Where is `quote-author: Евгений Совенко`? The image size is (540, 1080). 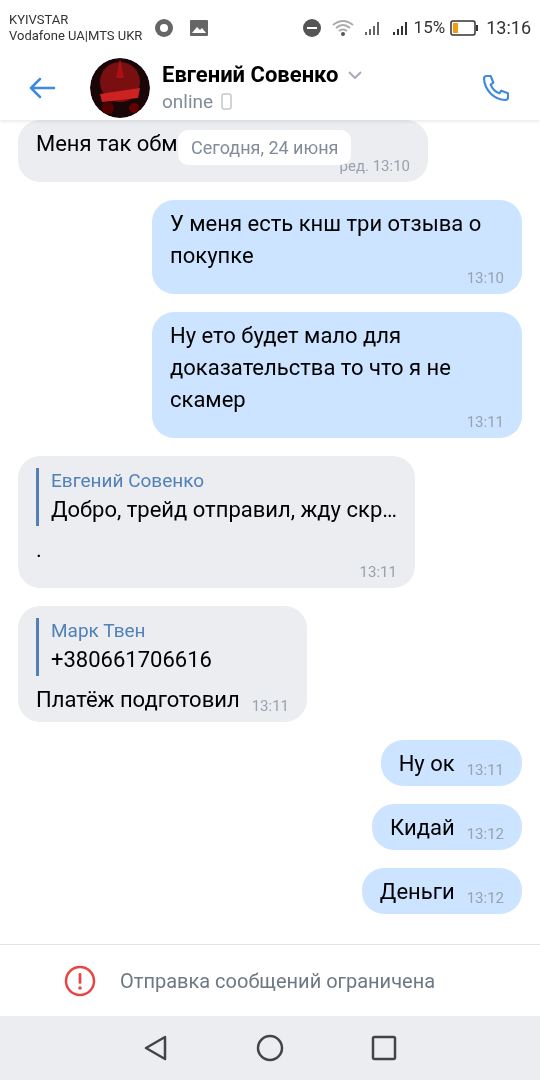
quote-author: Евгений Совенко is located at coordinates (128, 481).